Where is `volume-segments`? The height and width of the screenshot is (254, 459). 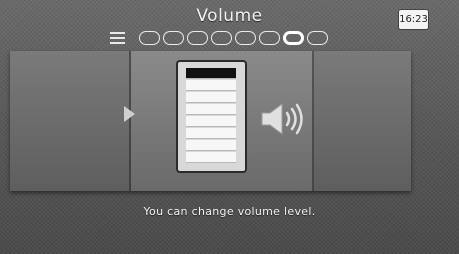 volume-segments is located at coordinates (211, 117).